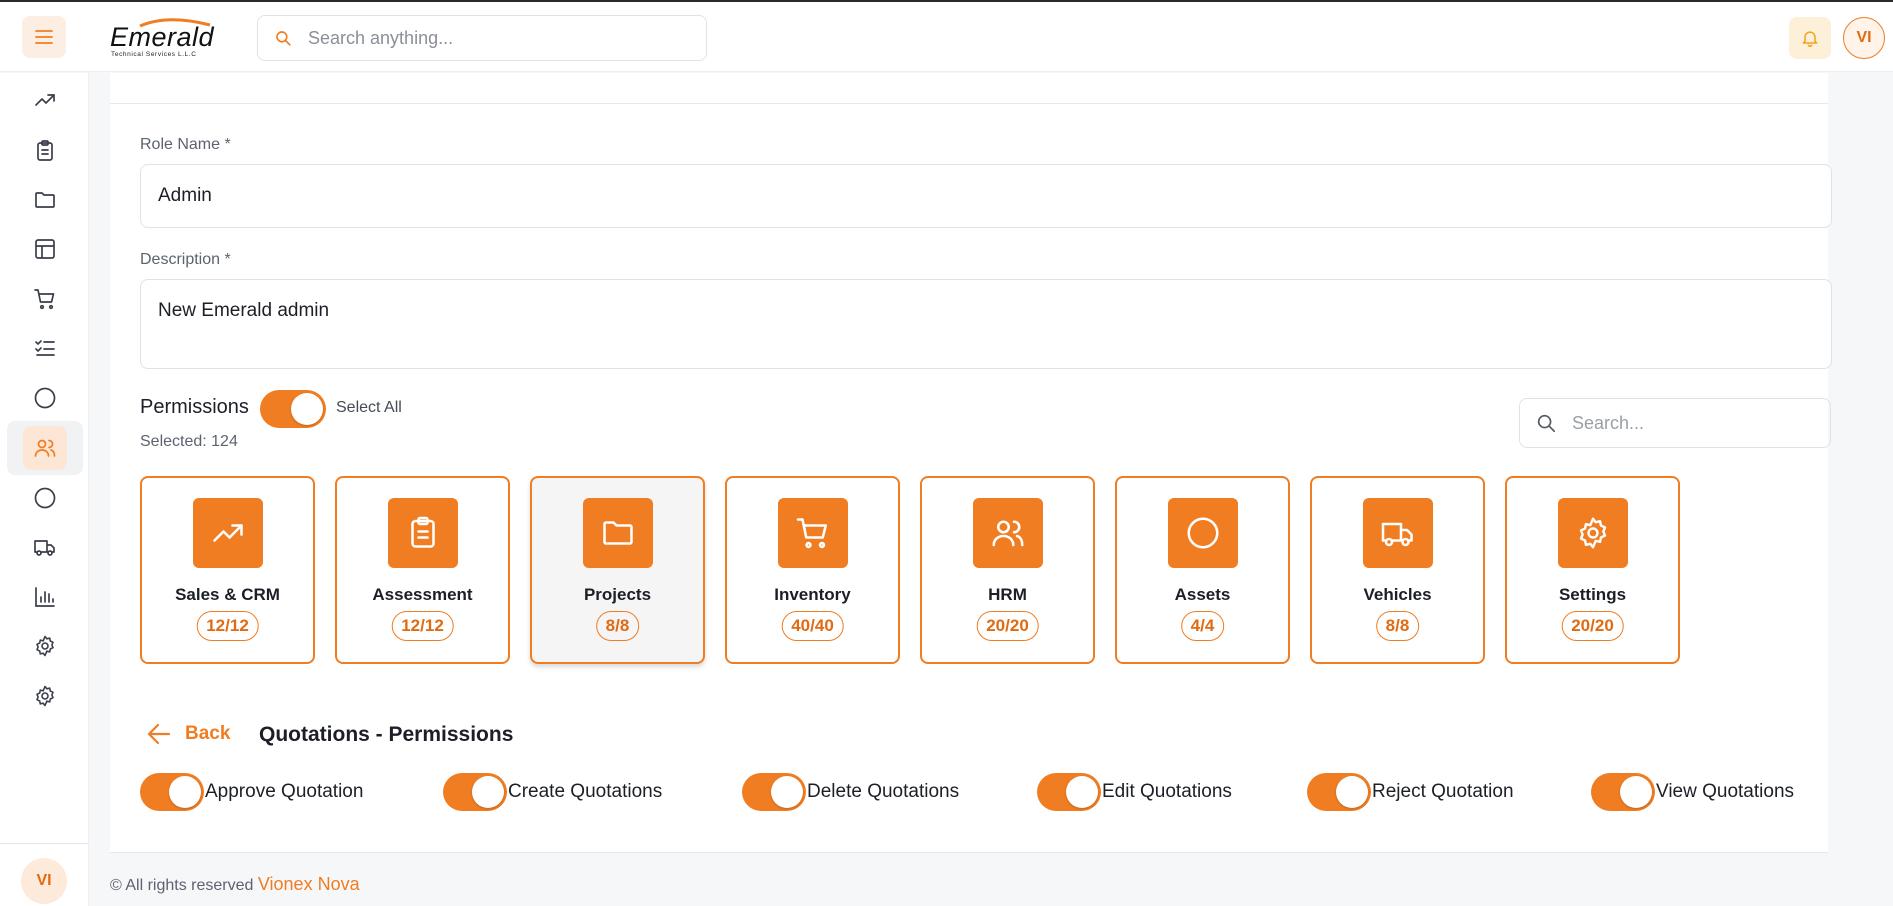 The height and width of the screenshot is (906, 1893). Describe the element at coordinates (309, 884) in the screenshot. I see `footer-brand-link: Vionex Nova` at that location.